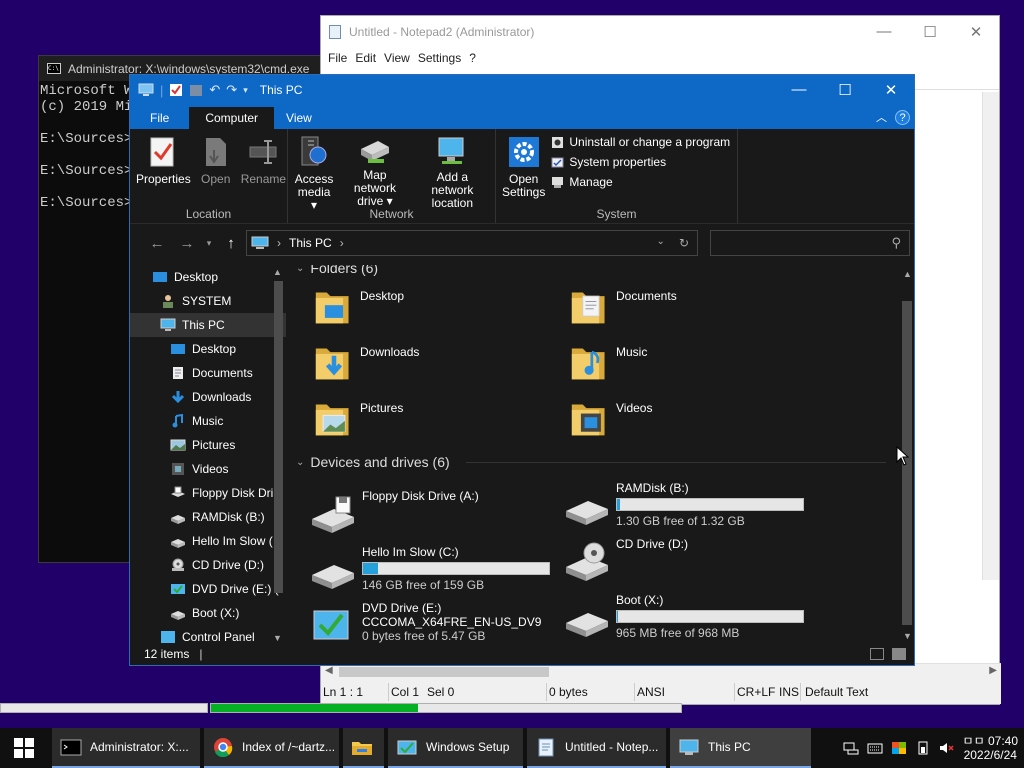 The width and height of the screenshot is (1024, 768). I want to click on nav-item: CD Drive (D:), so click(208, 565).